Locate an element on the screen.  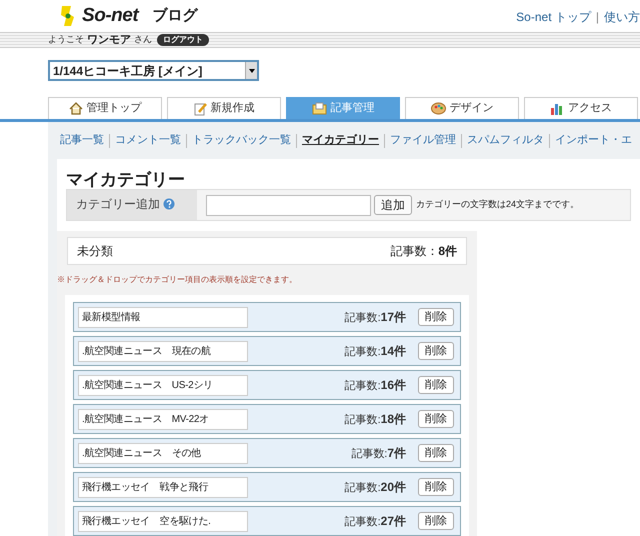
article-count: 記事数:17件 is located at coordinates (375, 317).